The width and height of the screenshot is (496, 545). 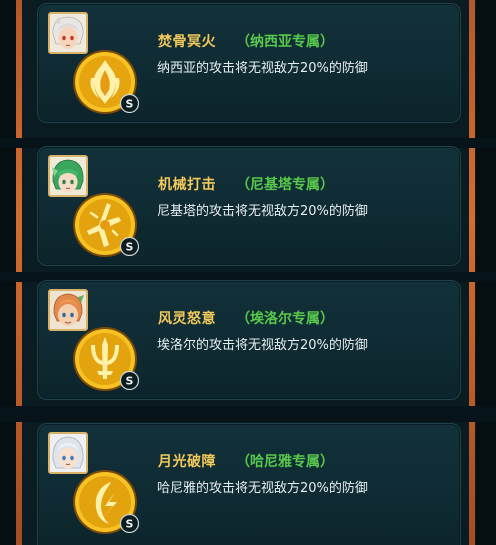 What do you see at coordinates (262, 211) in the screenshot?
I see `skill-description: 尼基塔的攻击将无视敌方20%的防御` at bounding box center [262, 211].